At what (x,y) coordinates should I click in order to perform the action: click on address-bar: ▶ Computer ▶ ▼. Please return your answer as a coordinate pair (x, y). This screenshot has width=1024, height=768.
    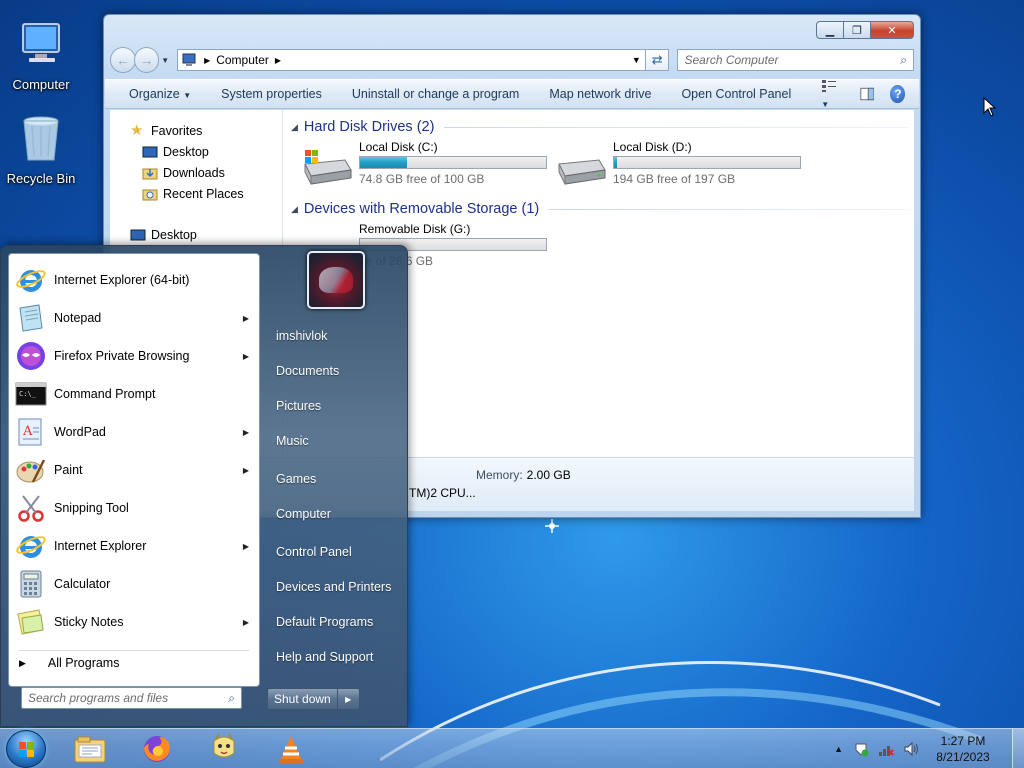
    Looking at the image, I should click on (411, 60).